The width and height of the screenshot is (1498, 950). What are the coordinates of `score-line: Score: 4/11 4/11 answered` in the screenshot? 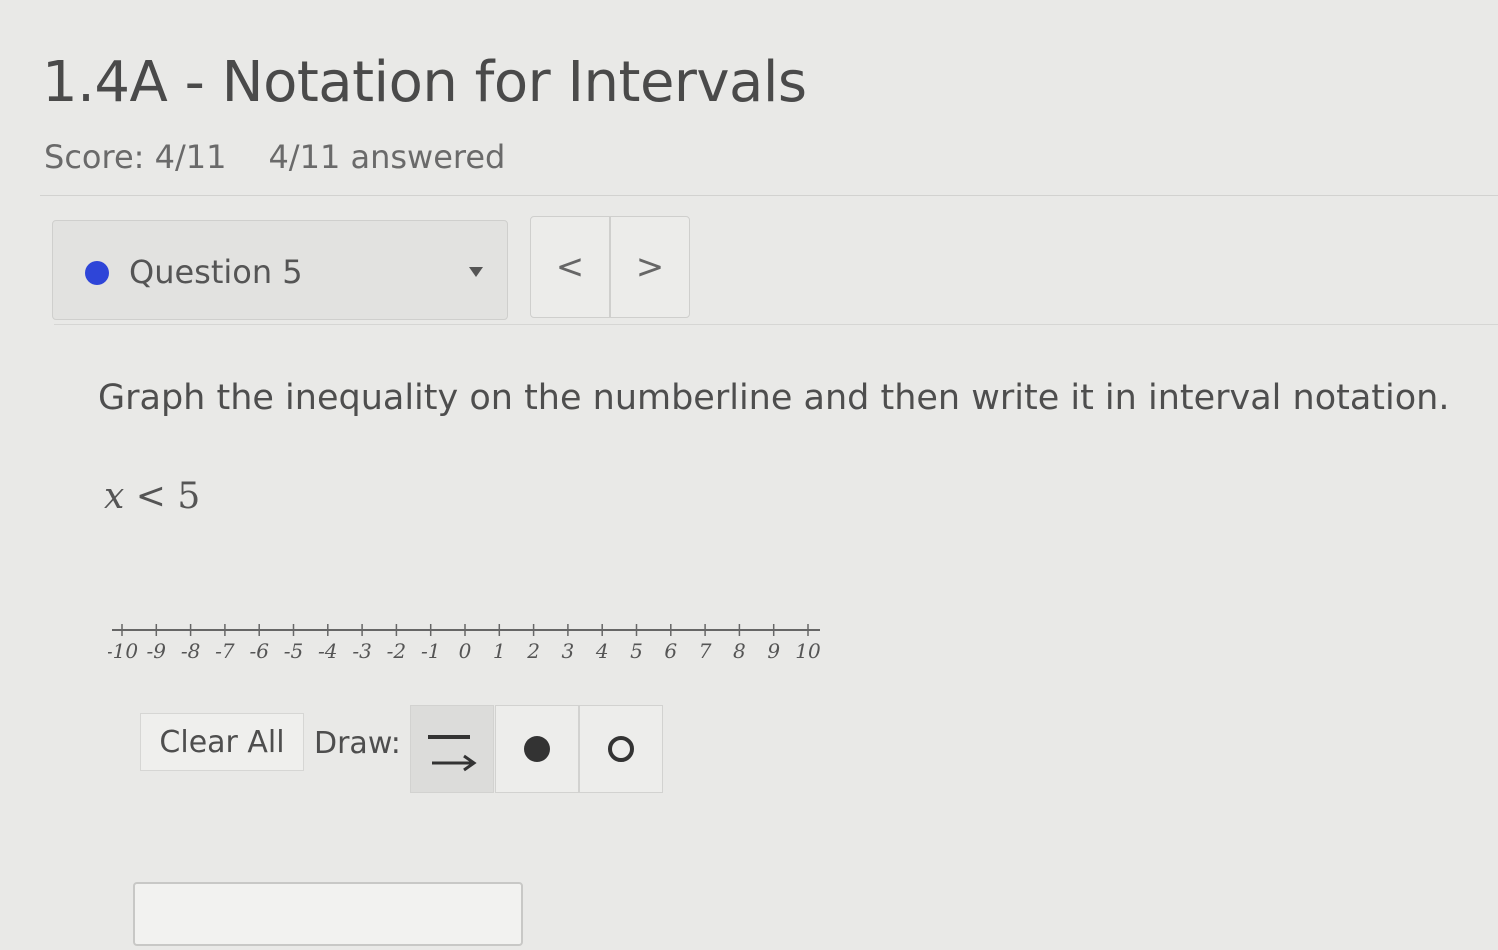 It's located at (274, 157).